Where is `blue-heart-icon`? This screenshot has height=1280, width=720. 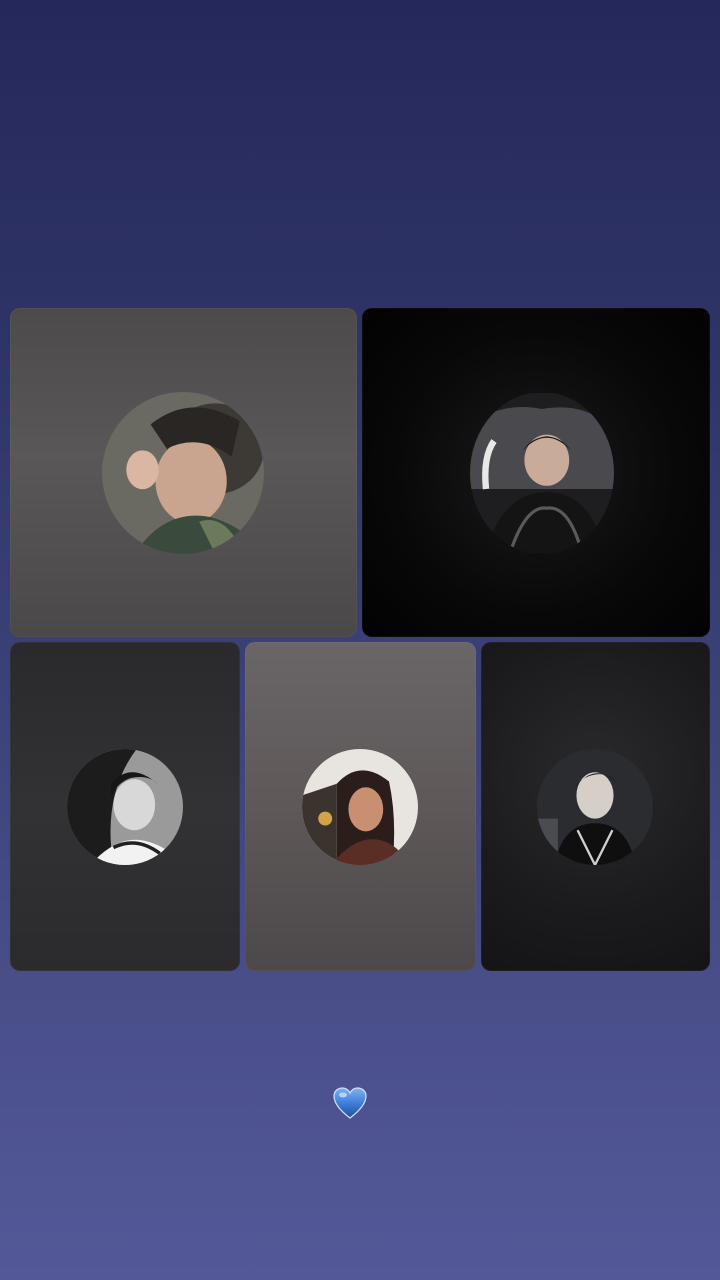 blue-heart-icon is located at coordinates (350, 1103).